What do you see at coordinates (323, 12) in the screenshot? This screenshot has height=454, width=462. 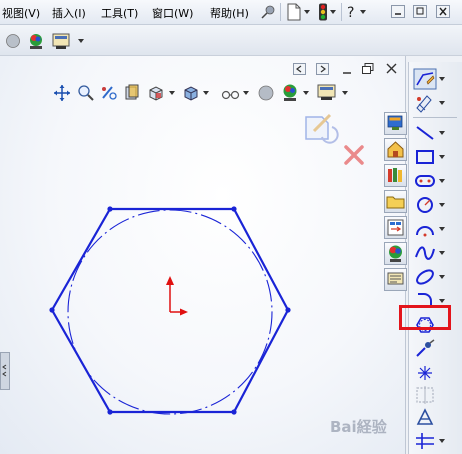 I see `rebuild-icon` at bounding box center [323, 12].